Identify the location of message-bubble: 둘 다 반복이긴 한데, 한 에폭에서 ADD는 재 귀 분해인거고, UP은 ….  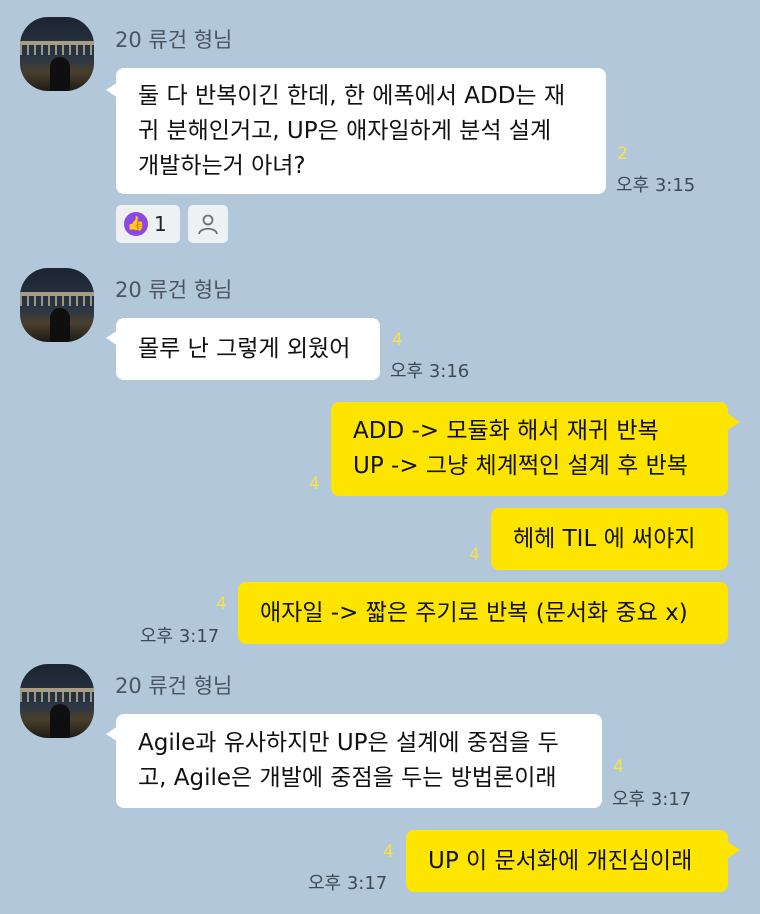
(361, 131).